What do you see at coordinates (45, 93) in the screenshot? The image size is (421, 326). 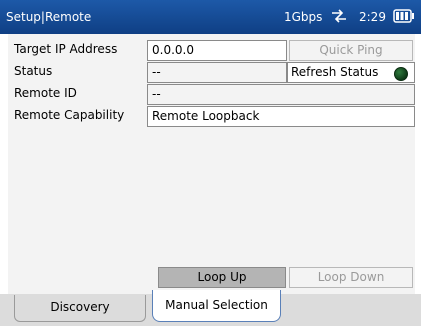 I see `remote-id-label: Remote ID` at bounding box center [45, 93].